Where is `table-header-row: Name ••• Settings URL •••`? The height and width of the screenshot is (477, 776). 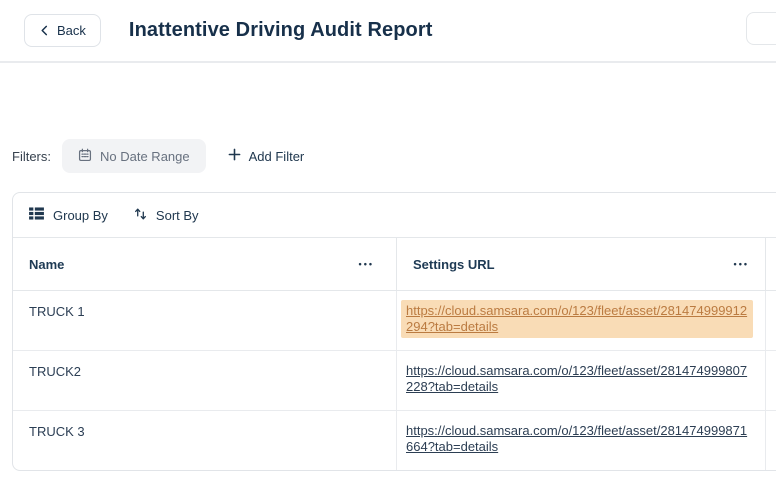 table-header-row: Name ••• Settings URL ••• is located at coordinates (394, 264).